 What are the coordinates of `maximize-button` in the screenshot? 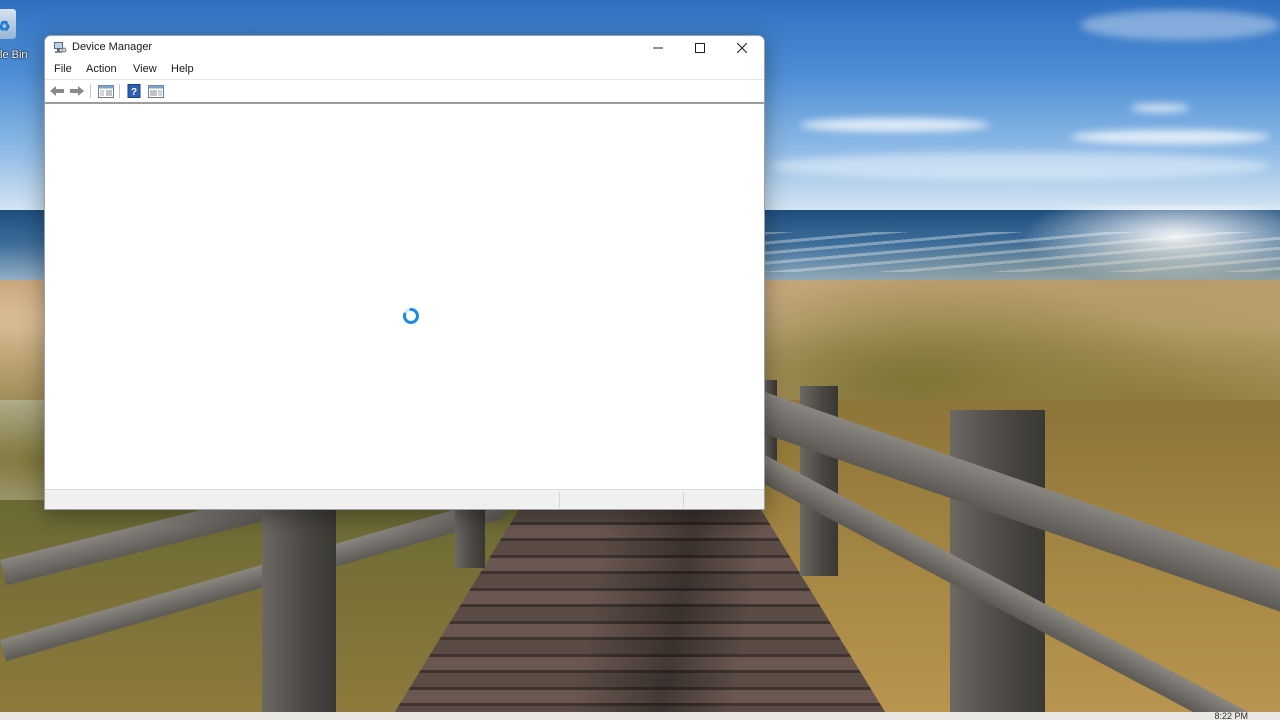 It's located at (700, 48).